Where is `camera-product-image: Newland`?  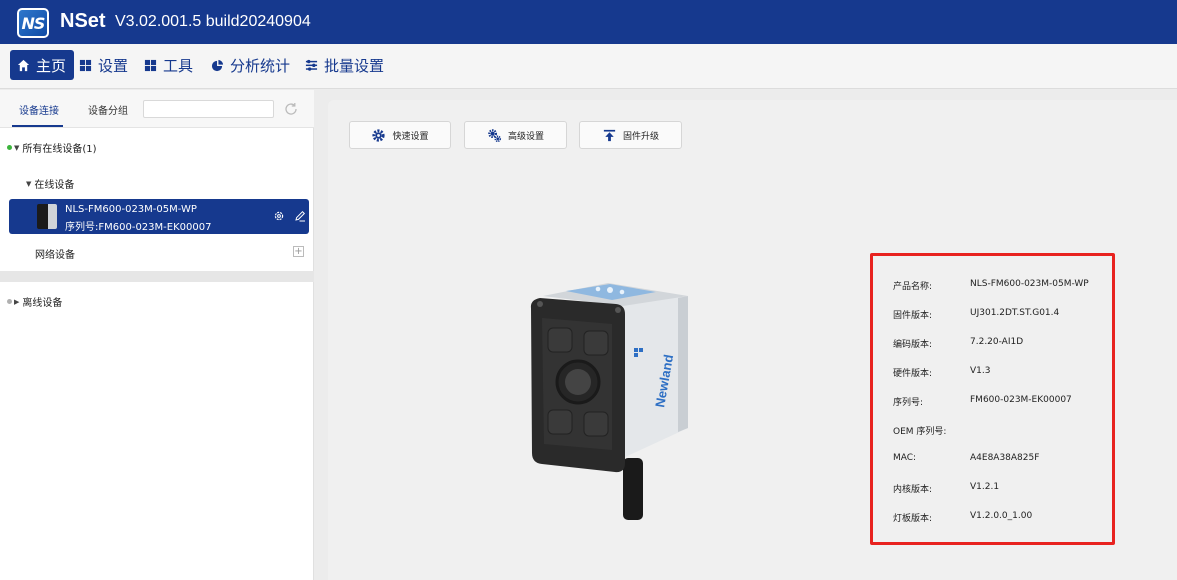
camera-product-image: Newland is located at coordinates (609, 401).